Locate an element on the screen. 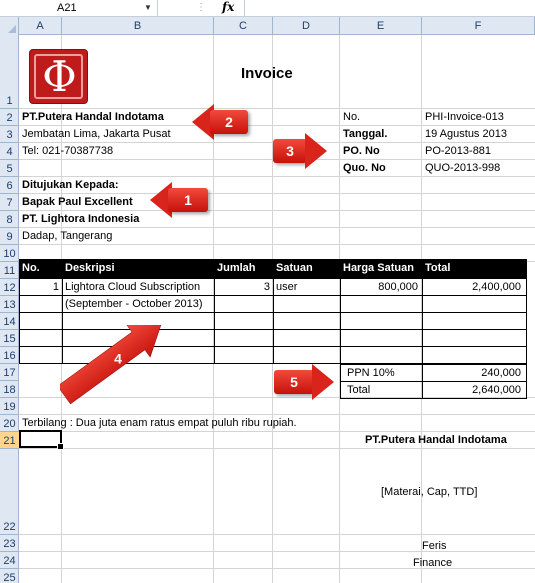  item-no: 1 is located at coordinates (55, 287).